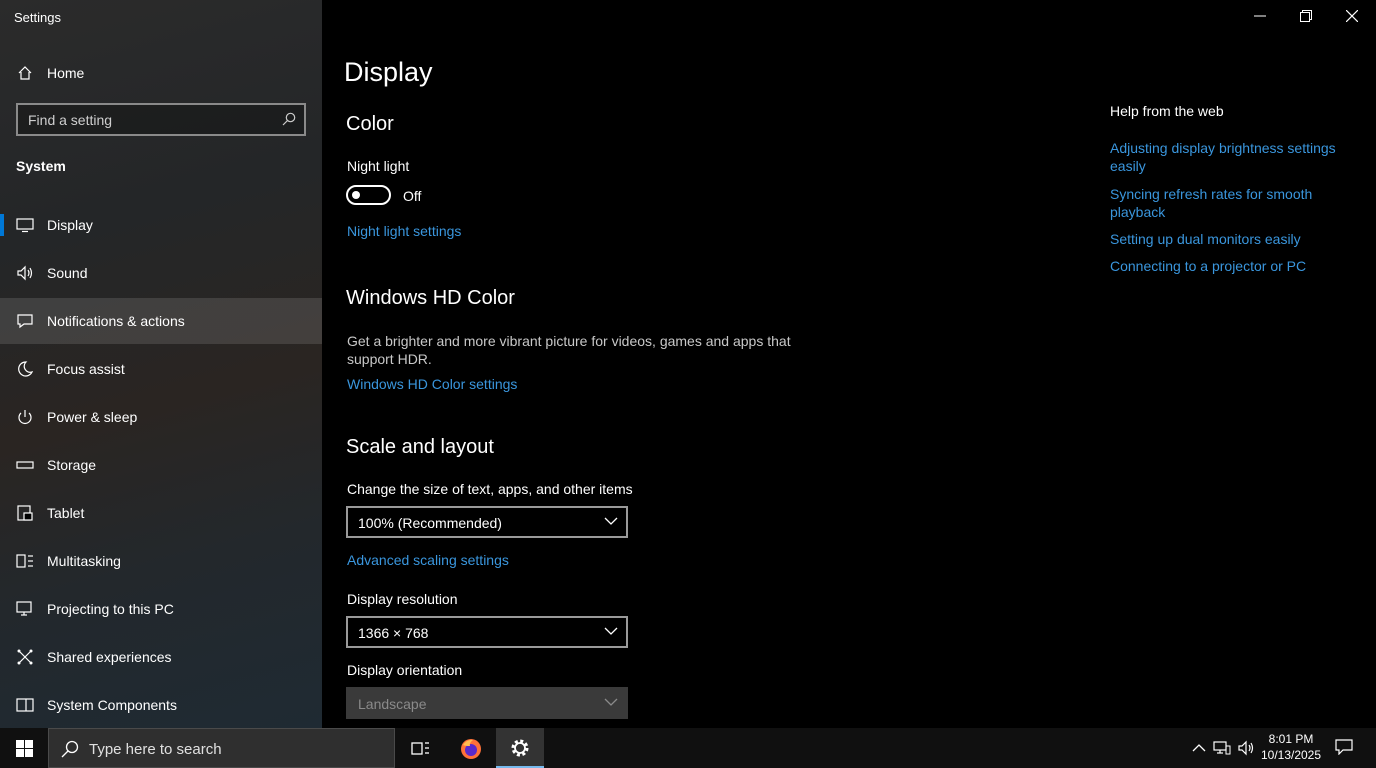 The width and height of the screenshot is (1376, 768). I want to click on night-light-settings-link: Night light settings, so click(404, 231).